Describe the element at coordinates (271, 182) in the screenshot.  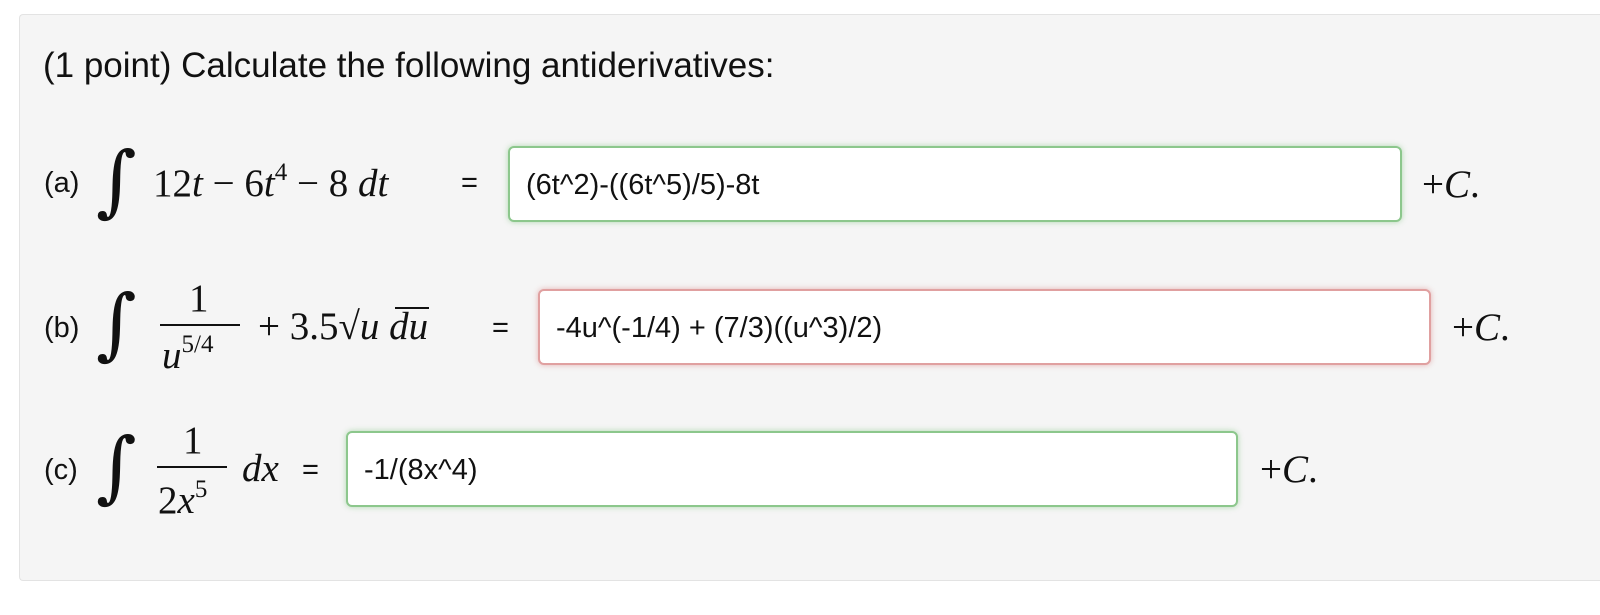
I see `part-a-integrand: 12t − 6t4 − 8 dt` at that location.